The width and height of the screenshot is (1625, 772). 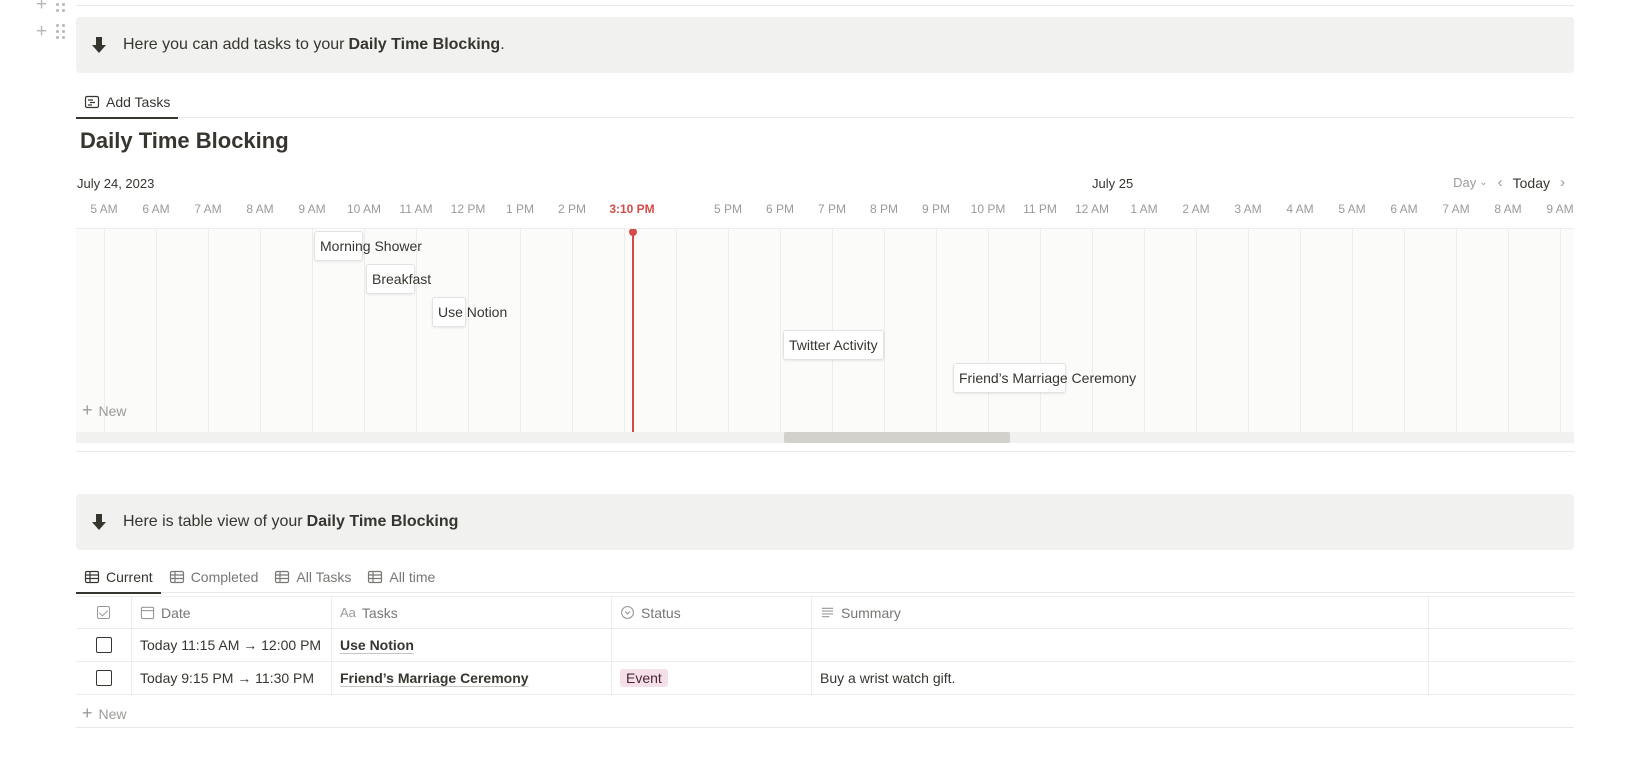 What do you see at coordinates (127, 102) in the screenshot?
I see `tab-add-tasks: Add Tasks` at bounding box center [127, 102].